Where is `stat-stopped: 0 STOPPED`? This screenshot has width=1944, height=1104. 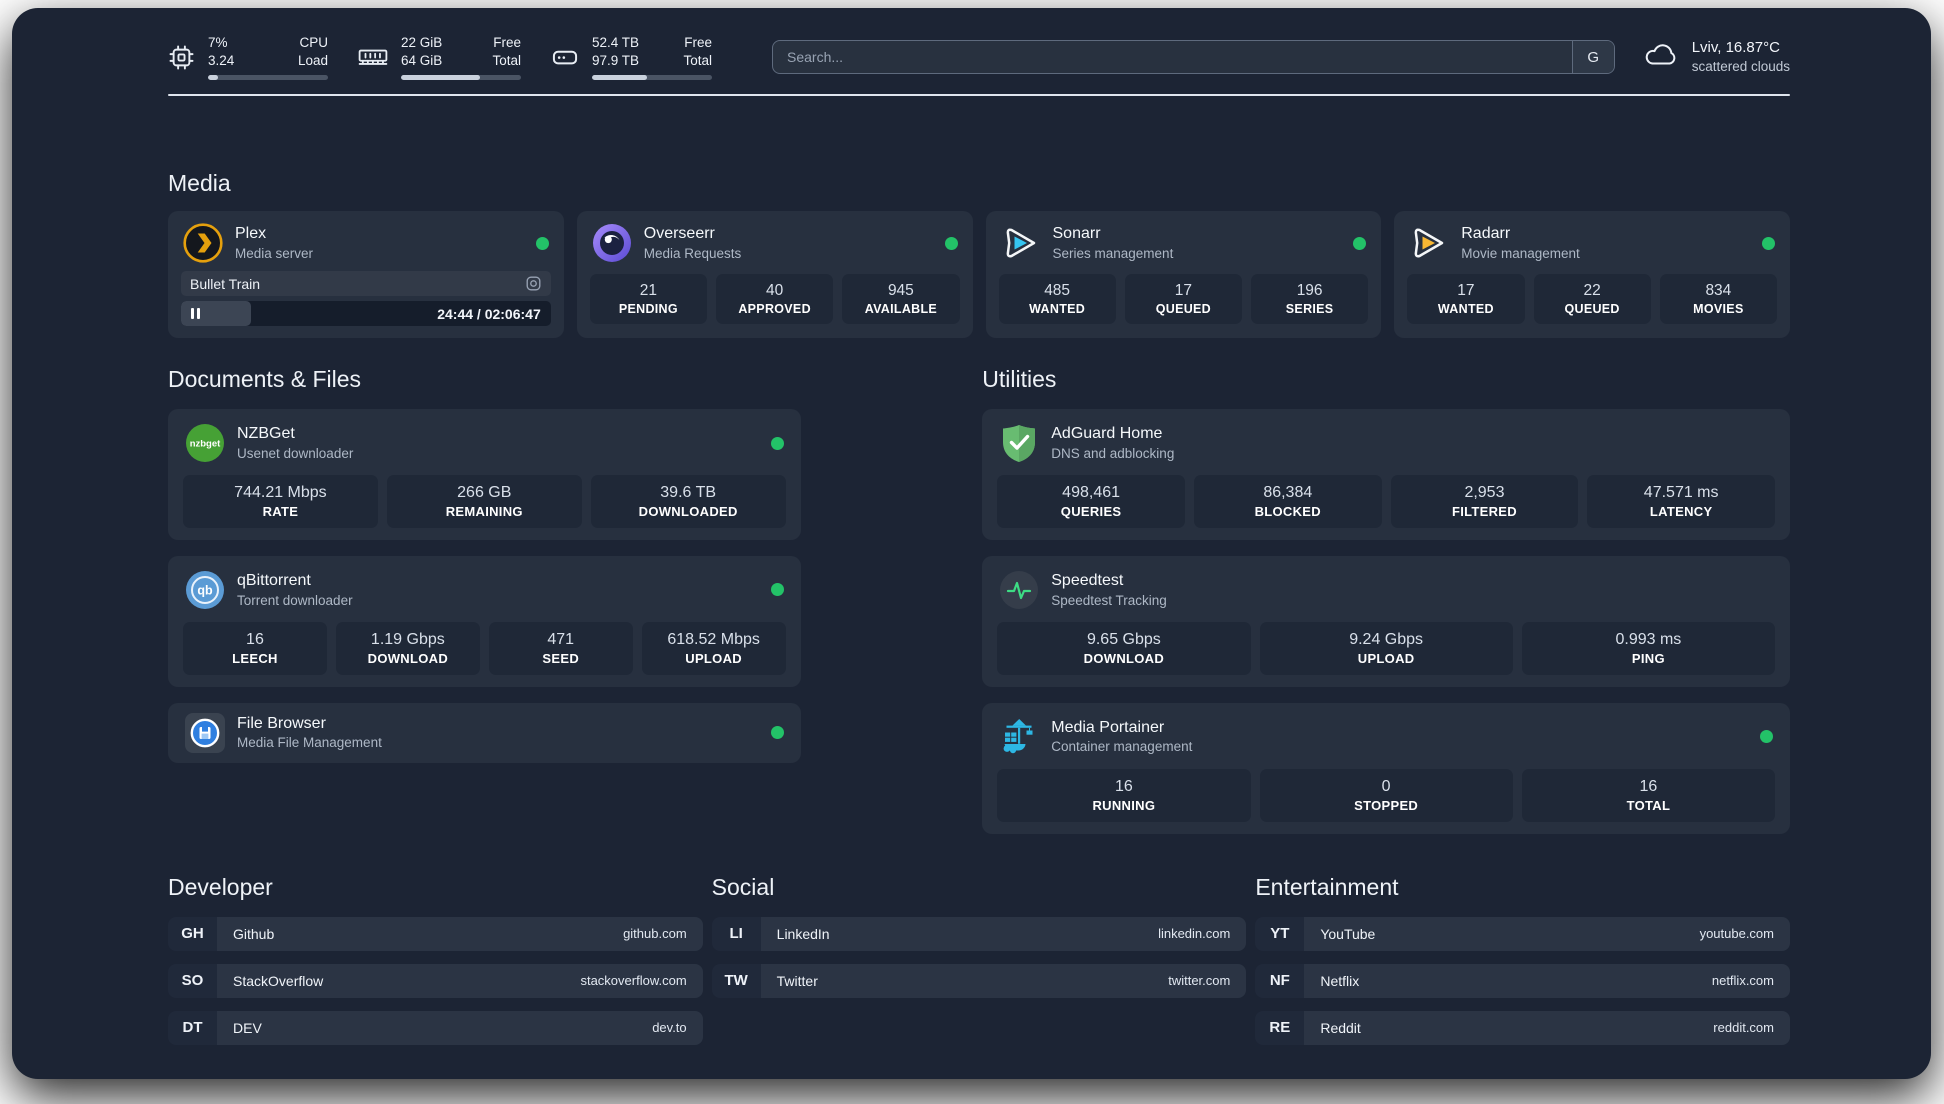
stat-stopped: 0 STOPPED is located at coordinates (1386, 795).